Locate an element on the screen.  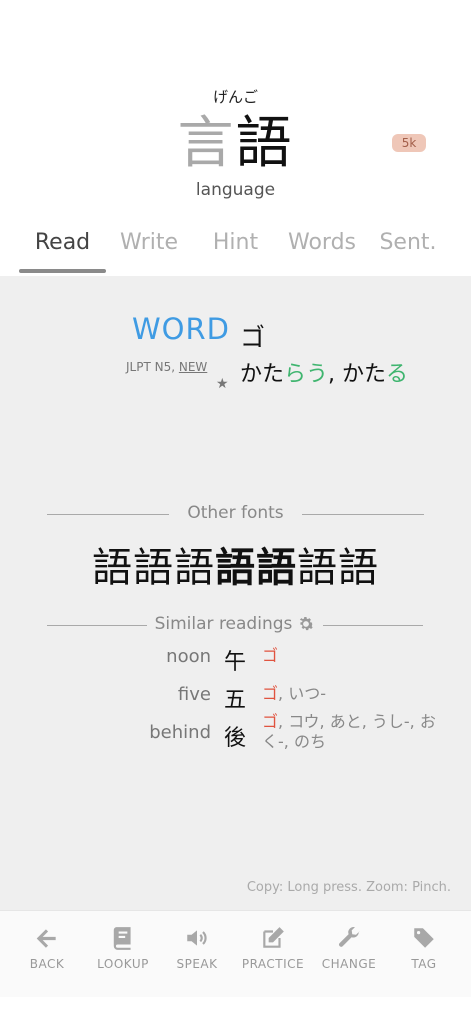
back-button: BACK is located at coordinates (47, 948).